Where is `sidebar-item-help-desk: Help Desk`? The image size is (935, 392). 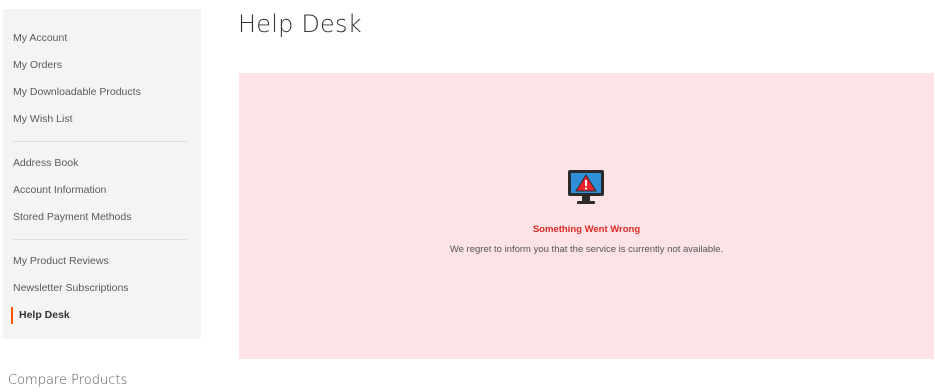 sidebar-item-help-desk: Help Desk is located at coordinates (102, 315).